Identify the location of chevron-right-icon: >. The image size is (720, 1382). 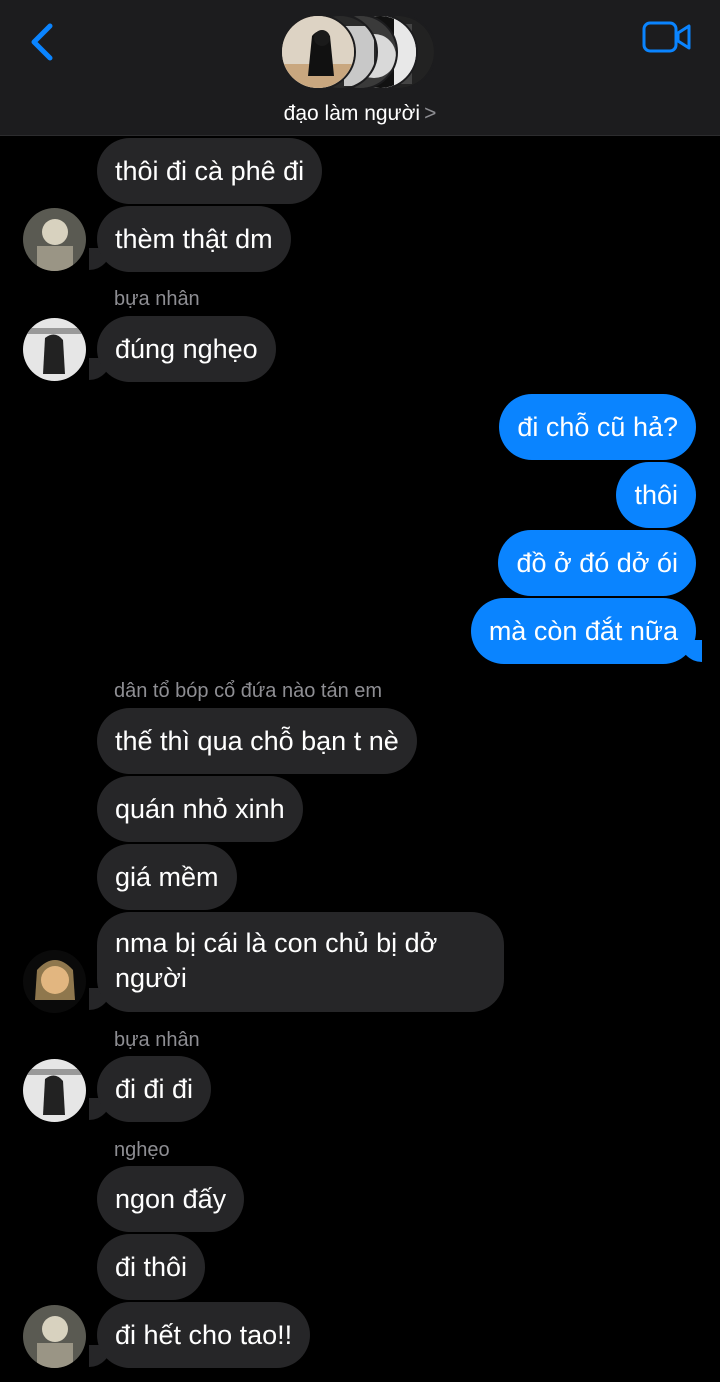
(430, 113).